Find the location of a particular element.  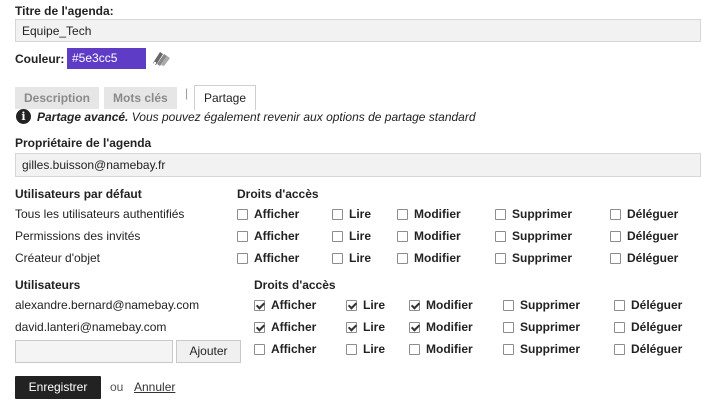

info-icon: i is located at coordinates (23, 116).